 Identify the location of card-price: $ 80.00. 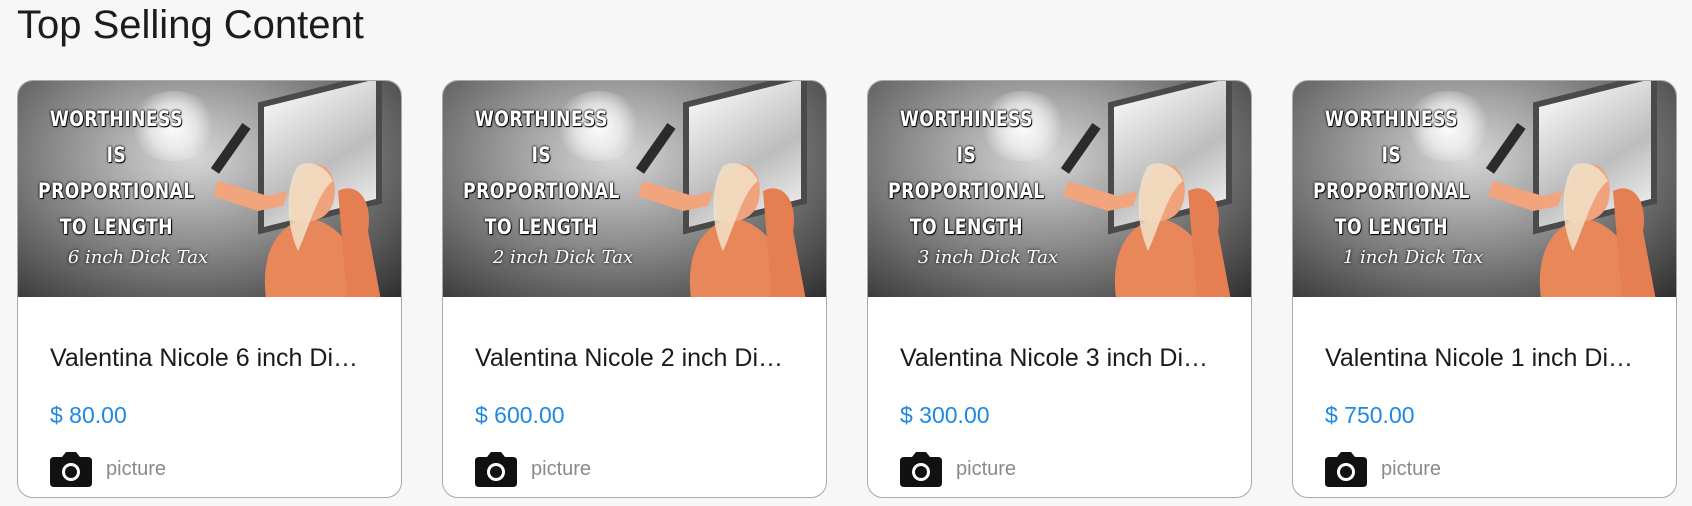
(88, 415).